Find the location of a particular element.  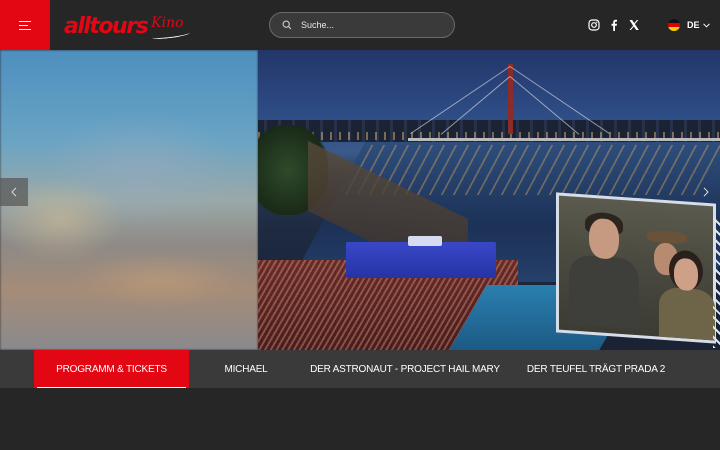

language-selector: DE is located at coordinates (689, 25).